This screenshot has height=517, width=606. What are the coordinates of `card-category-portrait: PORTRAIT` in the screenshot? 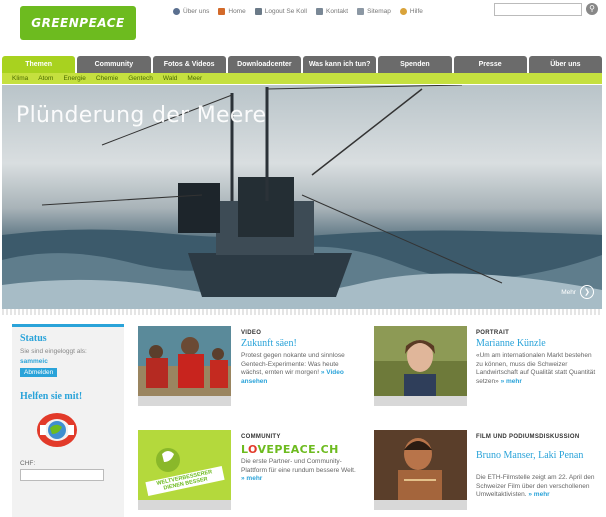 It's located at (493, 333).